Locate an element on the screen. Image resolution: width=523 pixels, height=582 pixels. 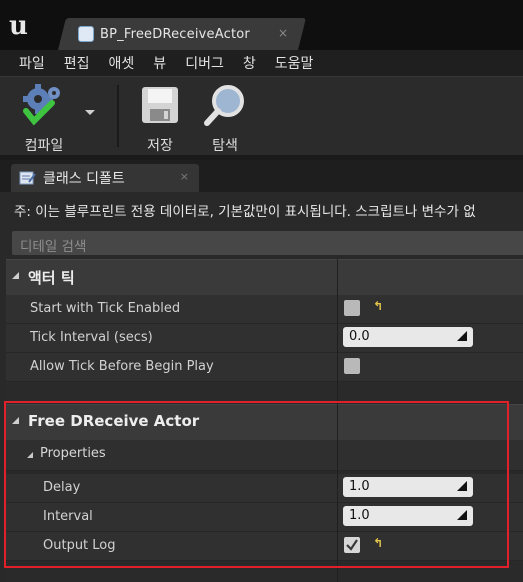
tick-interval-value: 0.0 is located at coordinates (359, 336).